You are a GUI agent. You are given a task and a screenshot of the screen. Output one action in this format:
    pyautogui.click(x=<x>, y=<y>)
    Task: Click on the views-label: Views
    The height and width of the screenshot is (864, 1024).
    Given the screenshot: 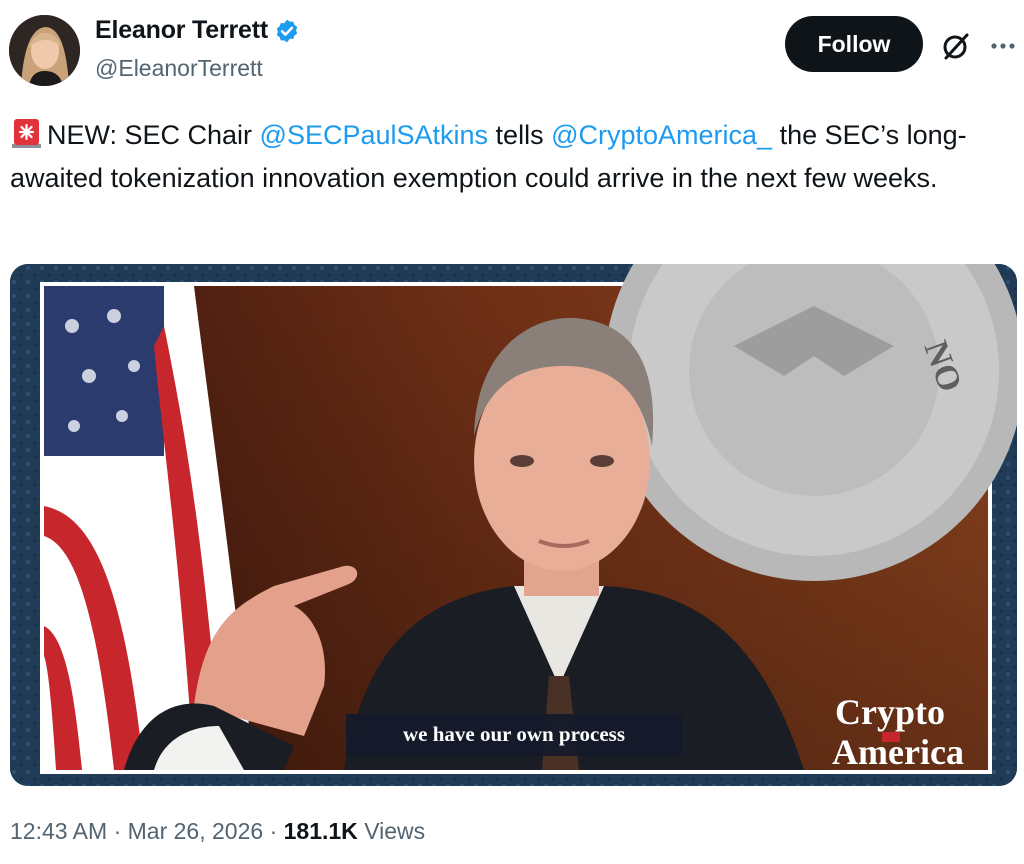 What is the action you would take?
    pyautogui.click(x=395, y=831)
    